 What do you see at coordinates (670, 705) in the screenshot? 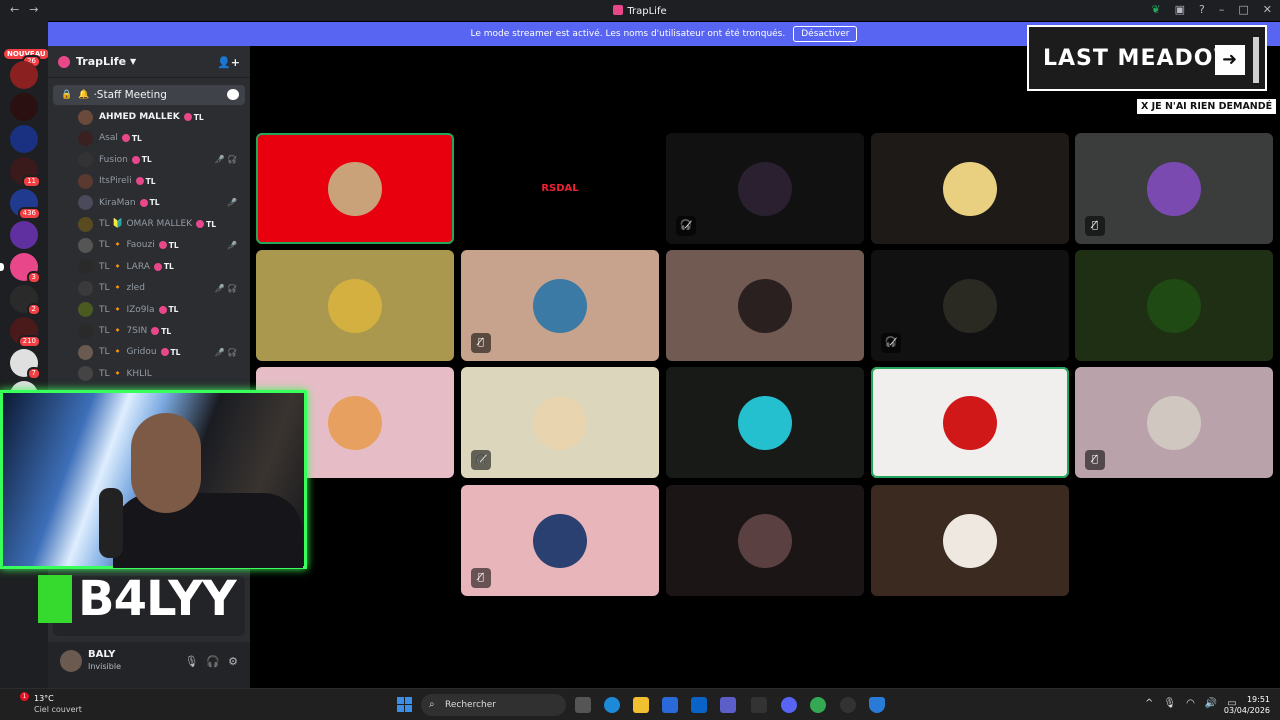
I see `store-icon` at bounding box center [670, 705].